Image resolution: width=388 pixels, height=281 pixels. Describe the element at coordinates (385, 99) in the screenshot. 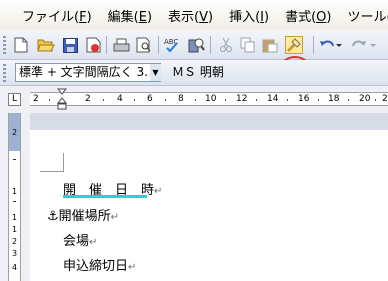

I see `ruler-number: 22` at that location.